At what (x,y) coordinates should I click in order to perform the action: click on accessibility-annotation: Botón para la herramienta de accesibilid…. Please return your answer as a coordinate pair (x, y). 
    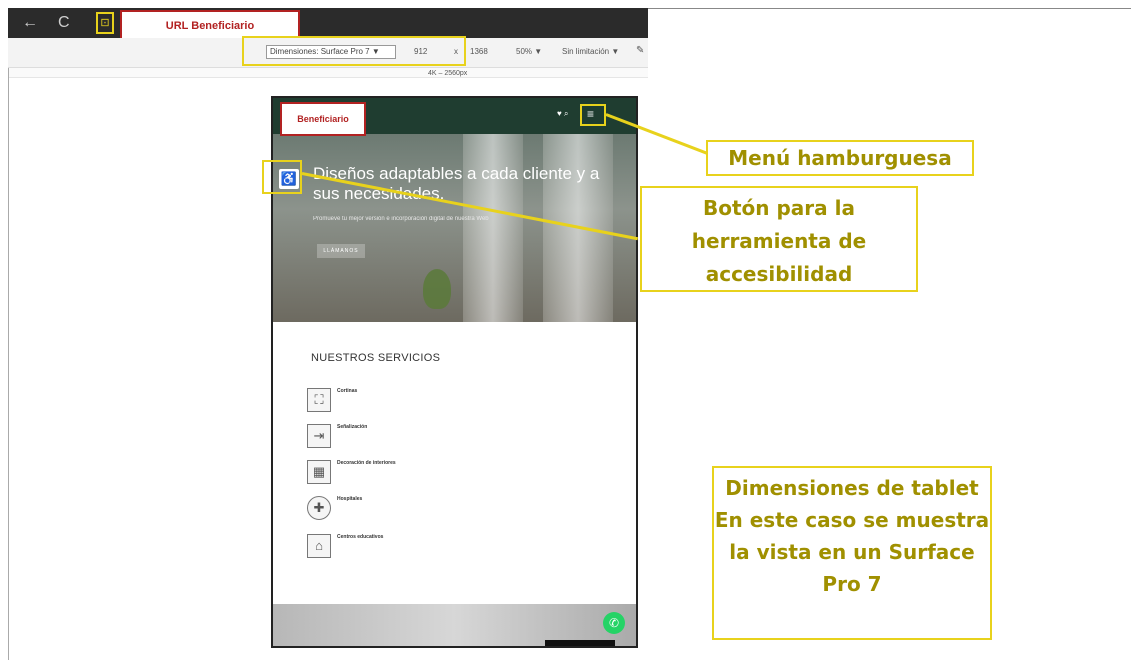
    Looking at the image, I should click on (779, 239).